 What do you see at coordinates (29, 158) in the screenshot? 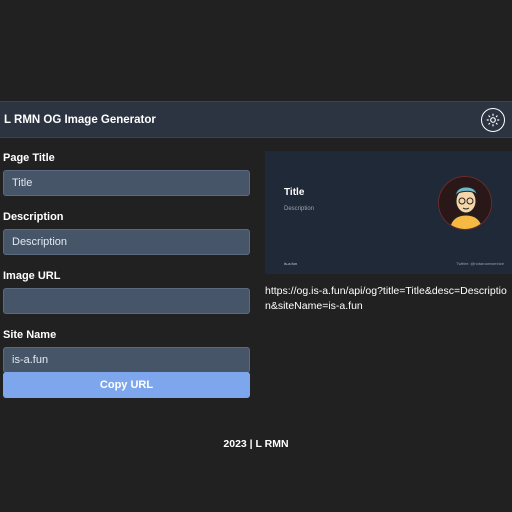
I see `page-title-label: Page Title` at bounding box center [29, 158].